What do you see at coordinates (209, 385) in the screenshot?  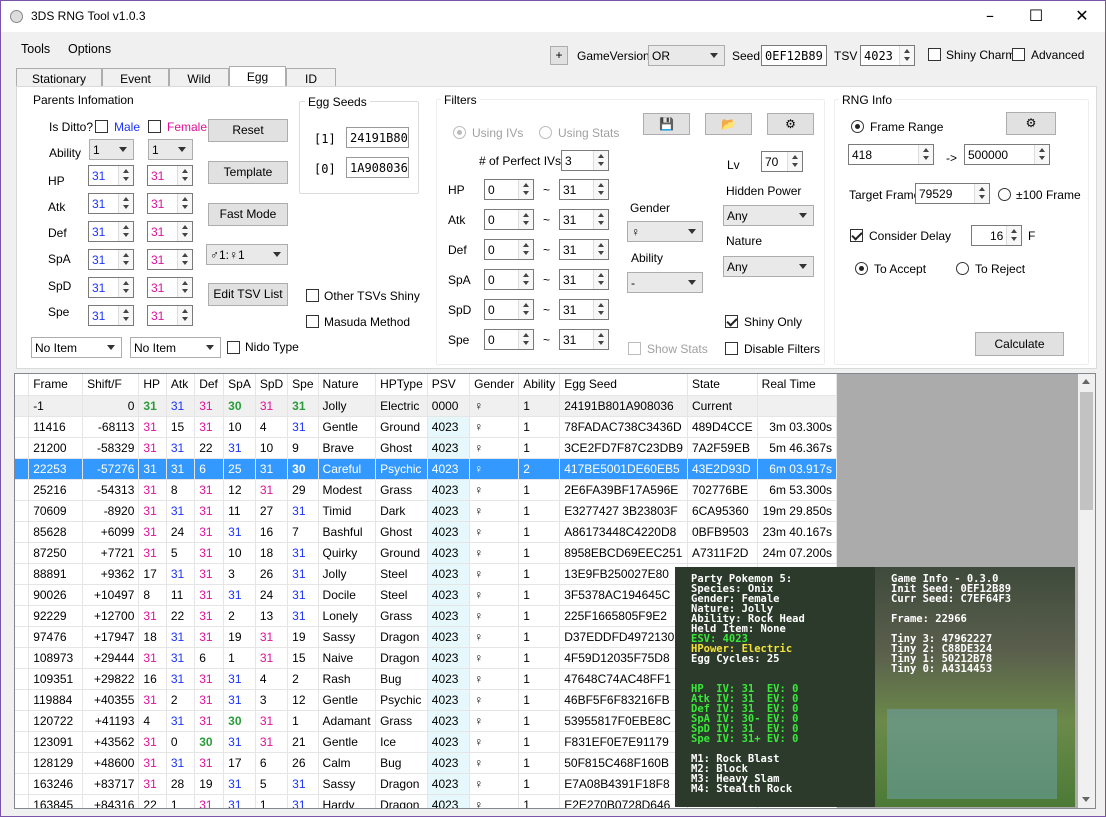 I see `column-header: Def` at bounding box center [209, 385].